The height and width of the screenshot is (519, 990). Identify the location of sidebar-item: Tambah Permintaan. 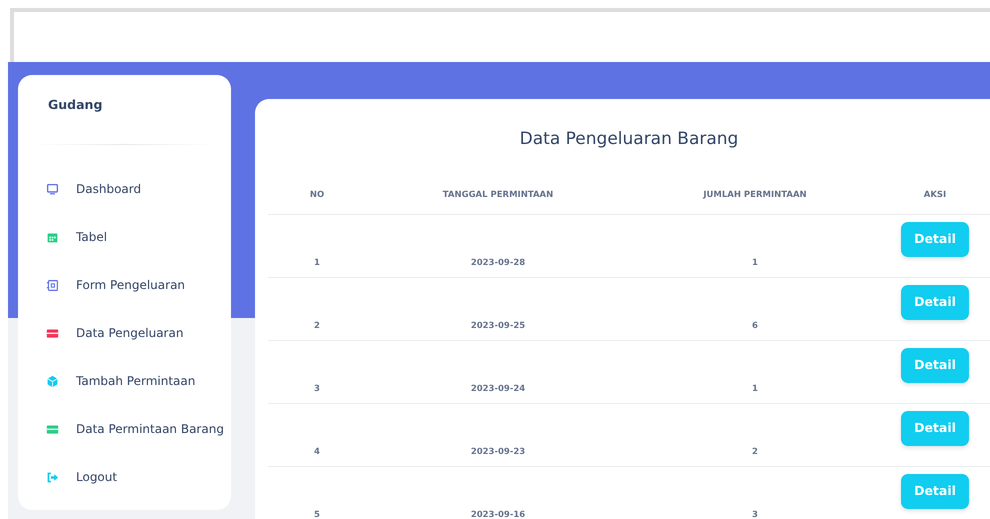
(124, 381).